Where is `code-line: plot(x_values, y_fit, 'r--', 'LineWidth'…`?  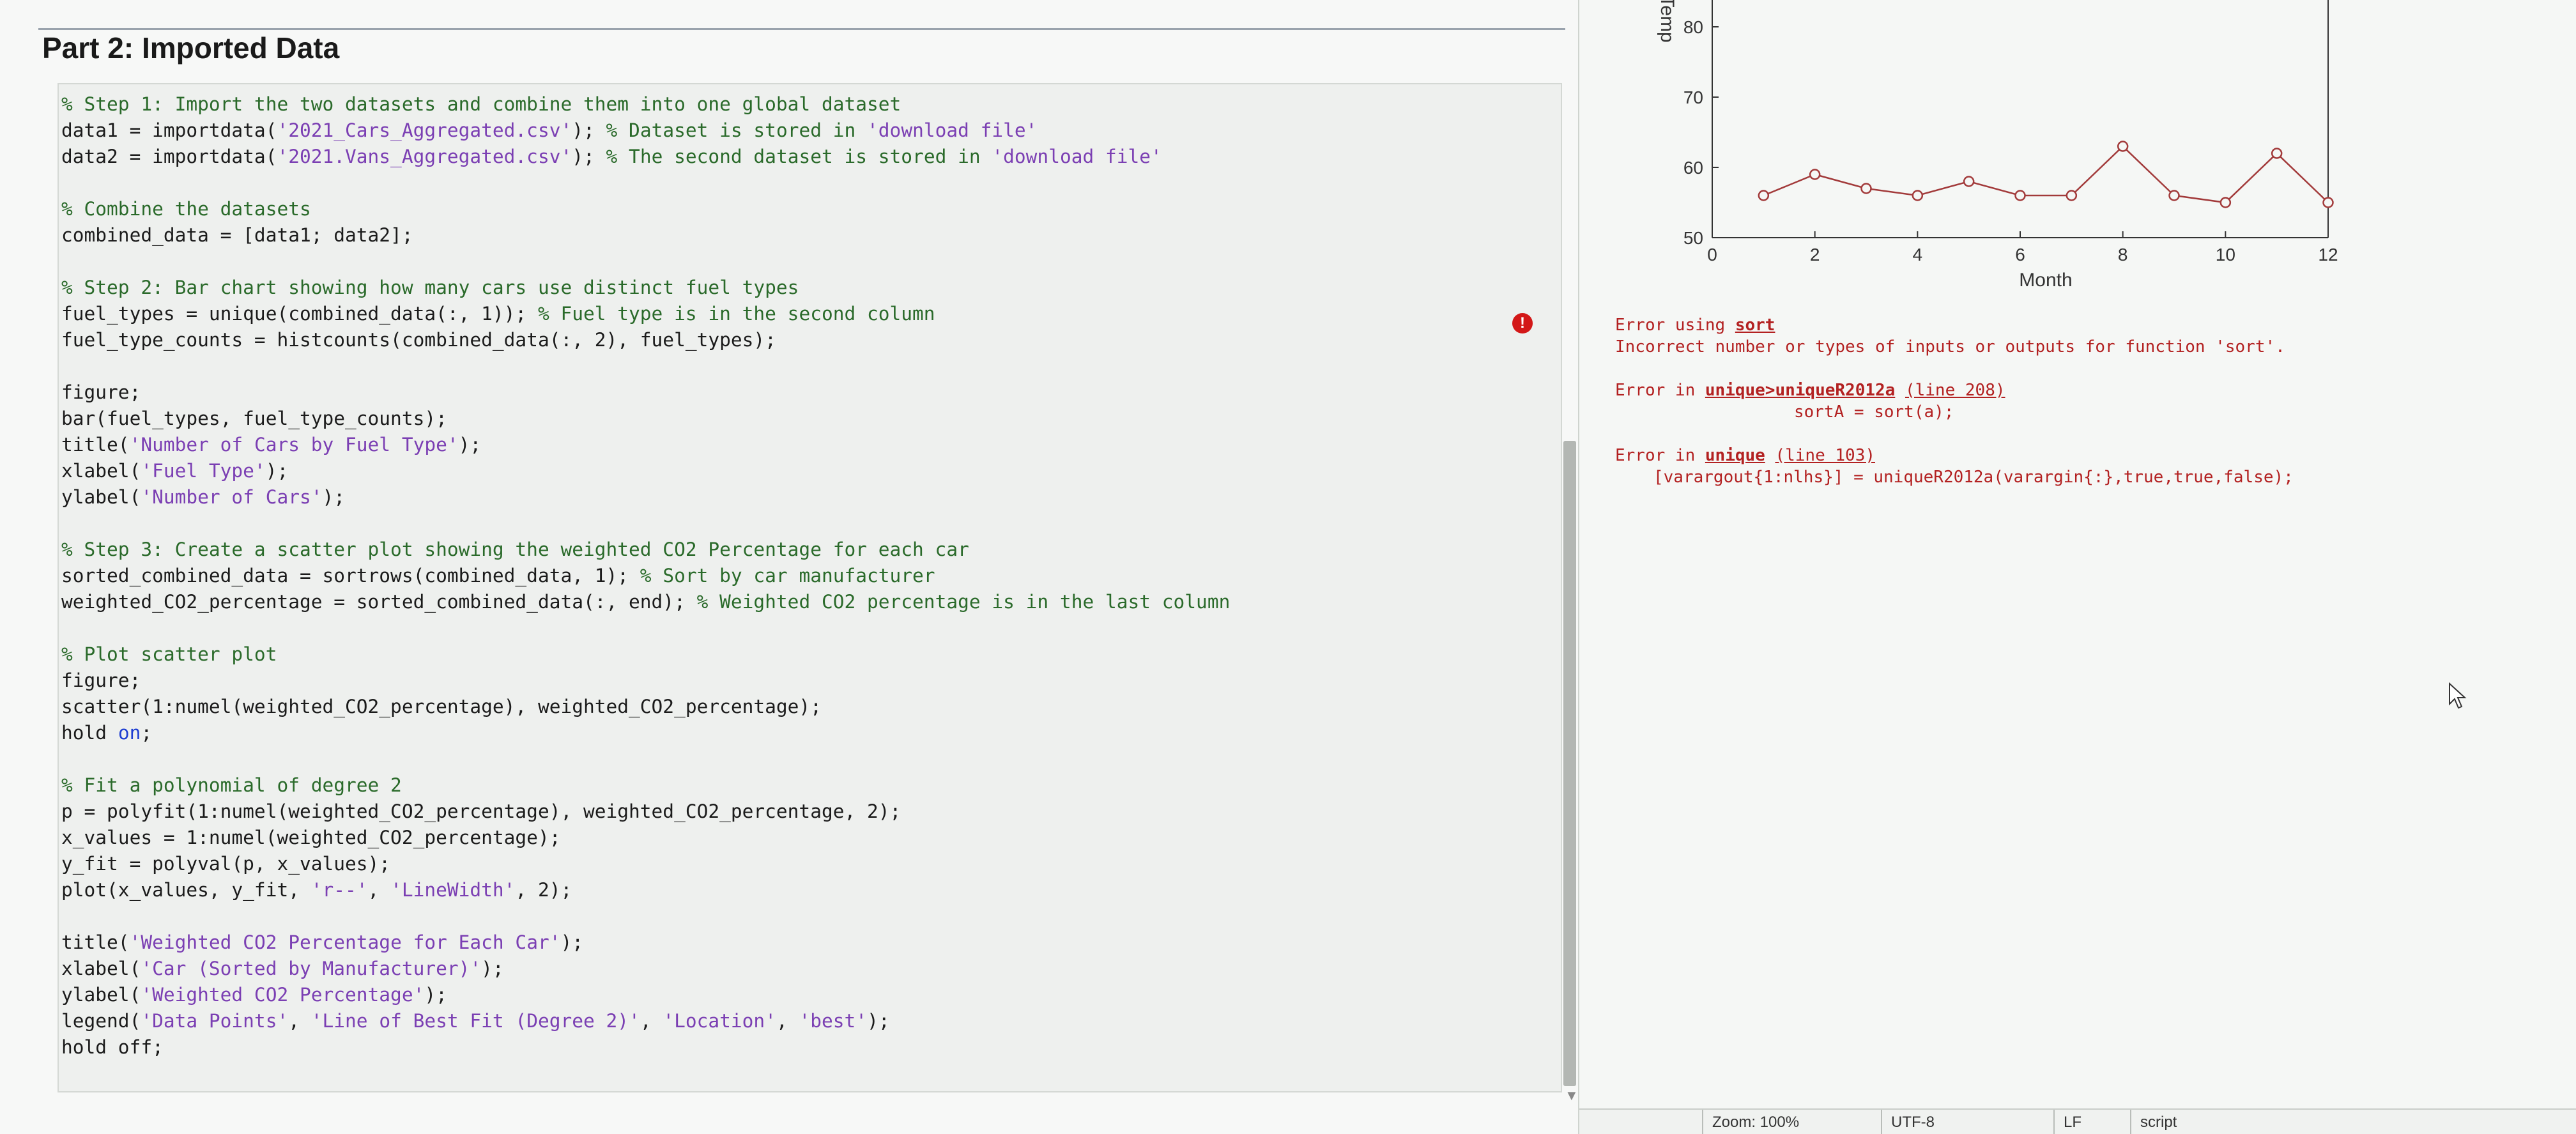
code-line: plot(x_values, y_fit, 'r--', 'LineWidth'… is located at coordinates (645, 890).